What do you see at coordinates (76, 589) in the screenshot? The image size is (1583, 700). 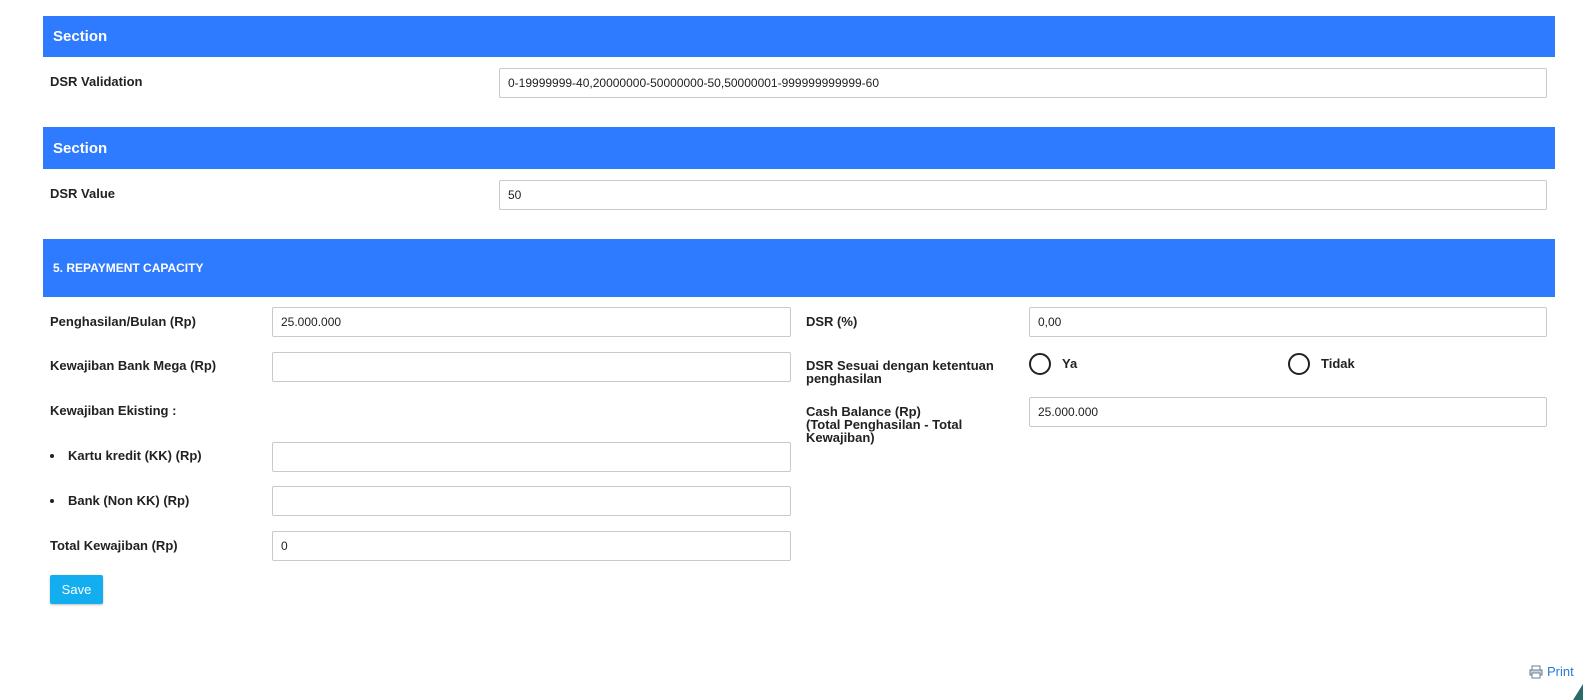 I see `save-button: Save` at bounding box center [76, 589].